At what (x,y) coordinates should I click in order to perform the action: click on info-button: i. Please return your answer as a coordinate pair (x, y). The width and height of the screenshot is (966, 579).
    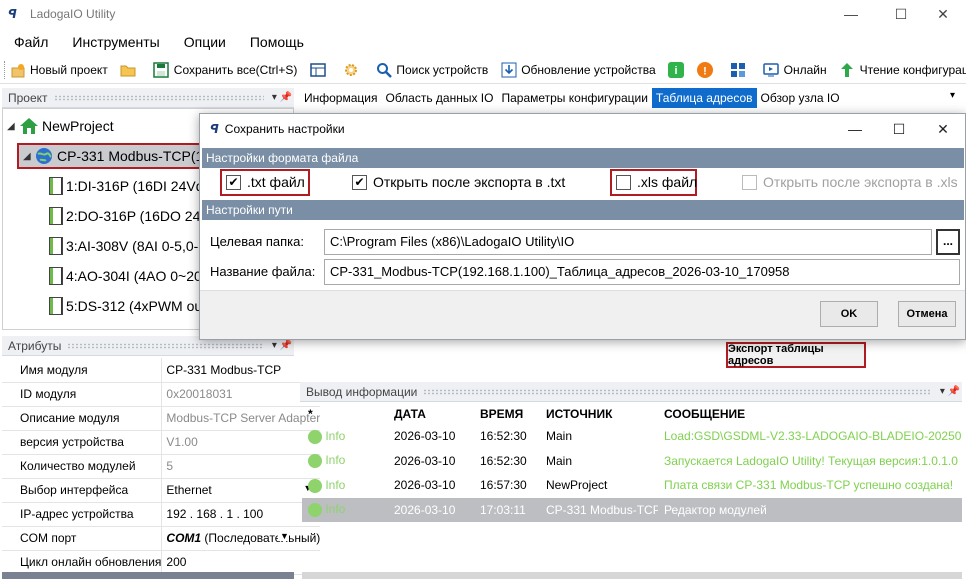
    Looking at the image, I should click on (678, 70).